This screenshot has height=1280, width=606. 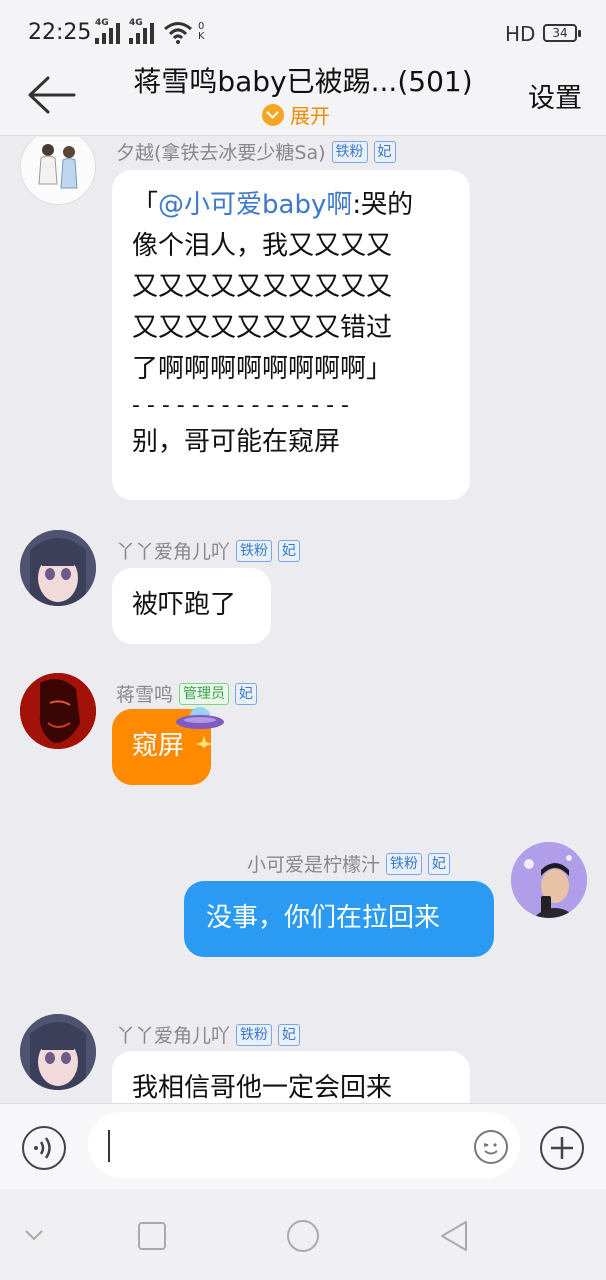 What do you see at coordinates (310, 116) in the screenshot?
I see `expand-label: 展开` at bounding box center [310, 116].